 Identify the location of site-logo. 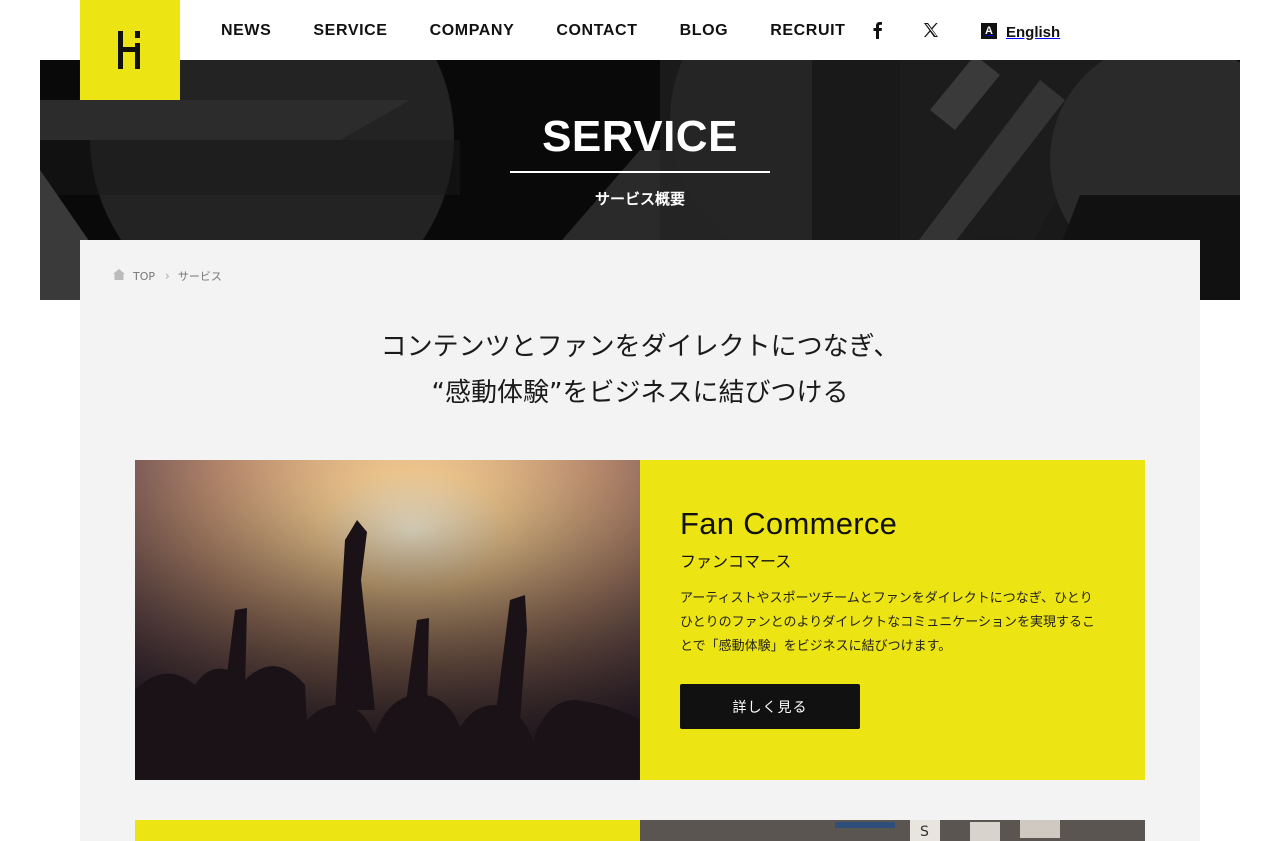
(130, 50).